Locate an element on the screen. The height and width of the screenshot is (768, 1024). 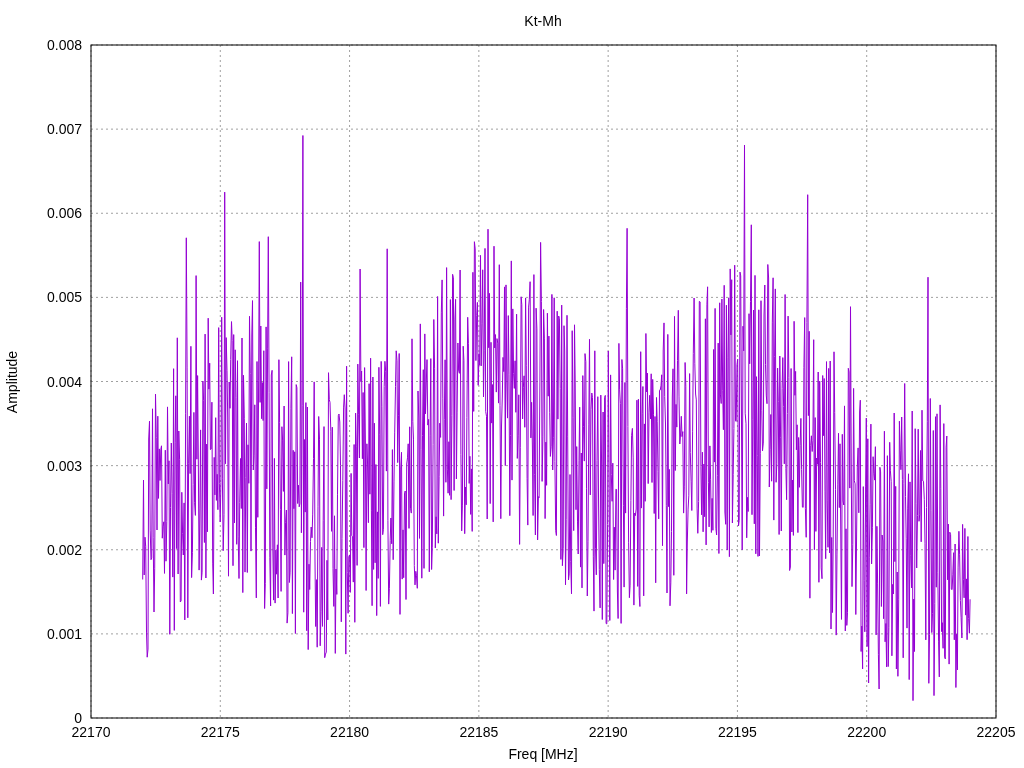
tick-label: 22200 is located at coordinates (867, 732).